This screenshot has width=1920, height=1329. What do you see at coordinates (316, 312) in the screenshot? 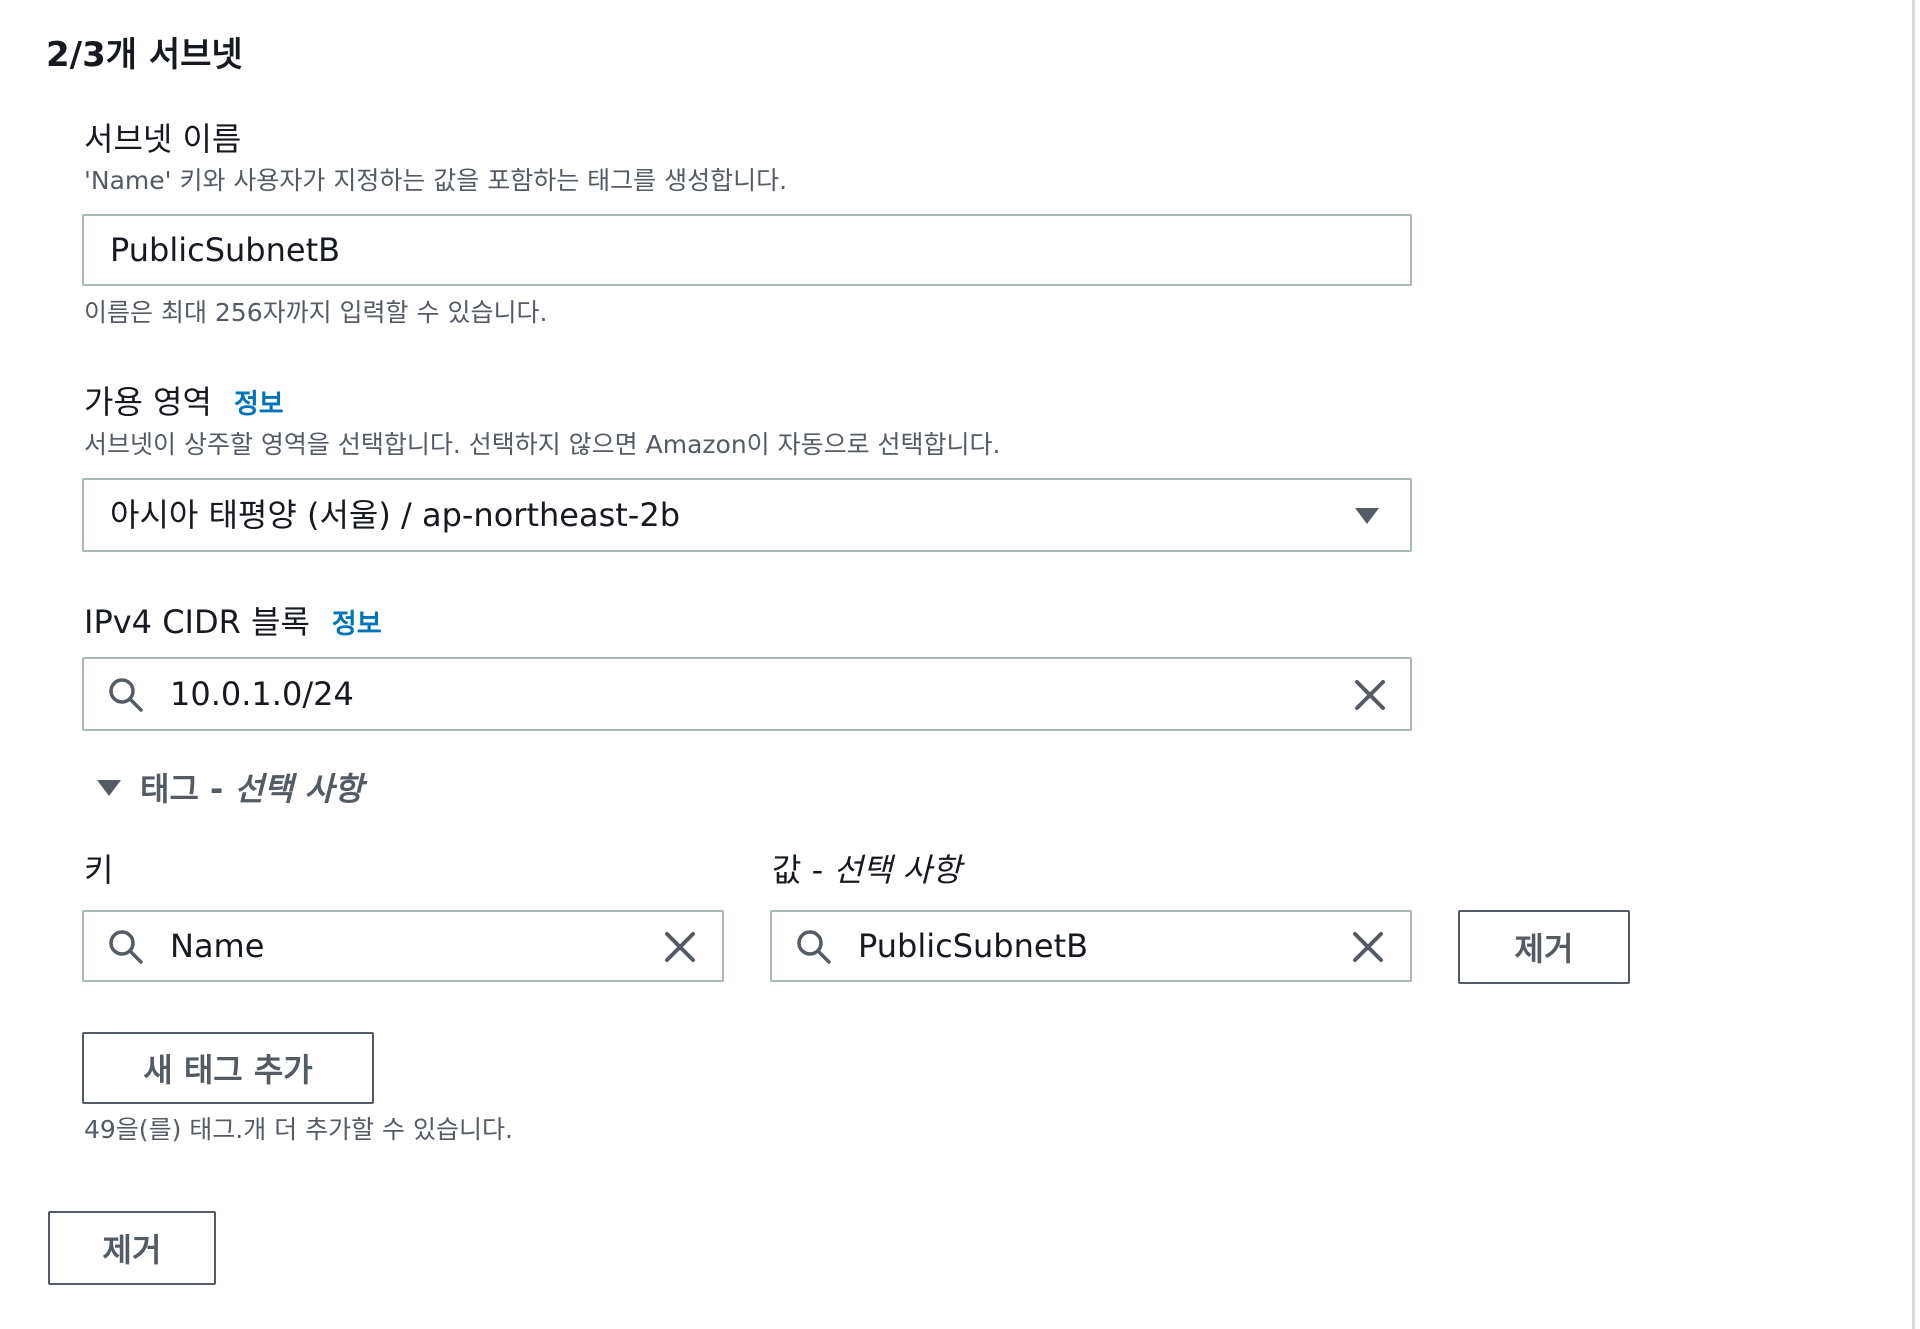
I see `subnet-name-constraint: 이름은 최대 256자까지 입력할 수 있습니다.` at bounding box center [316, 312].